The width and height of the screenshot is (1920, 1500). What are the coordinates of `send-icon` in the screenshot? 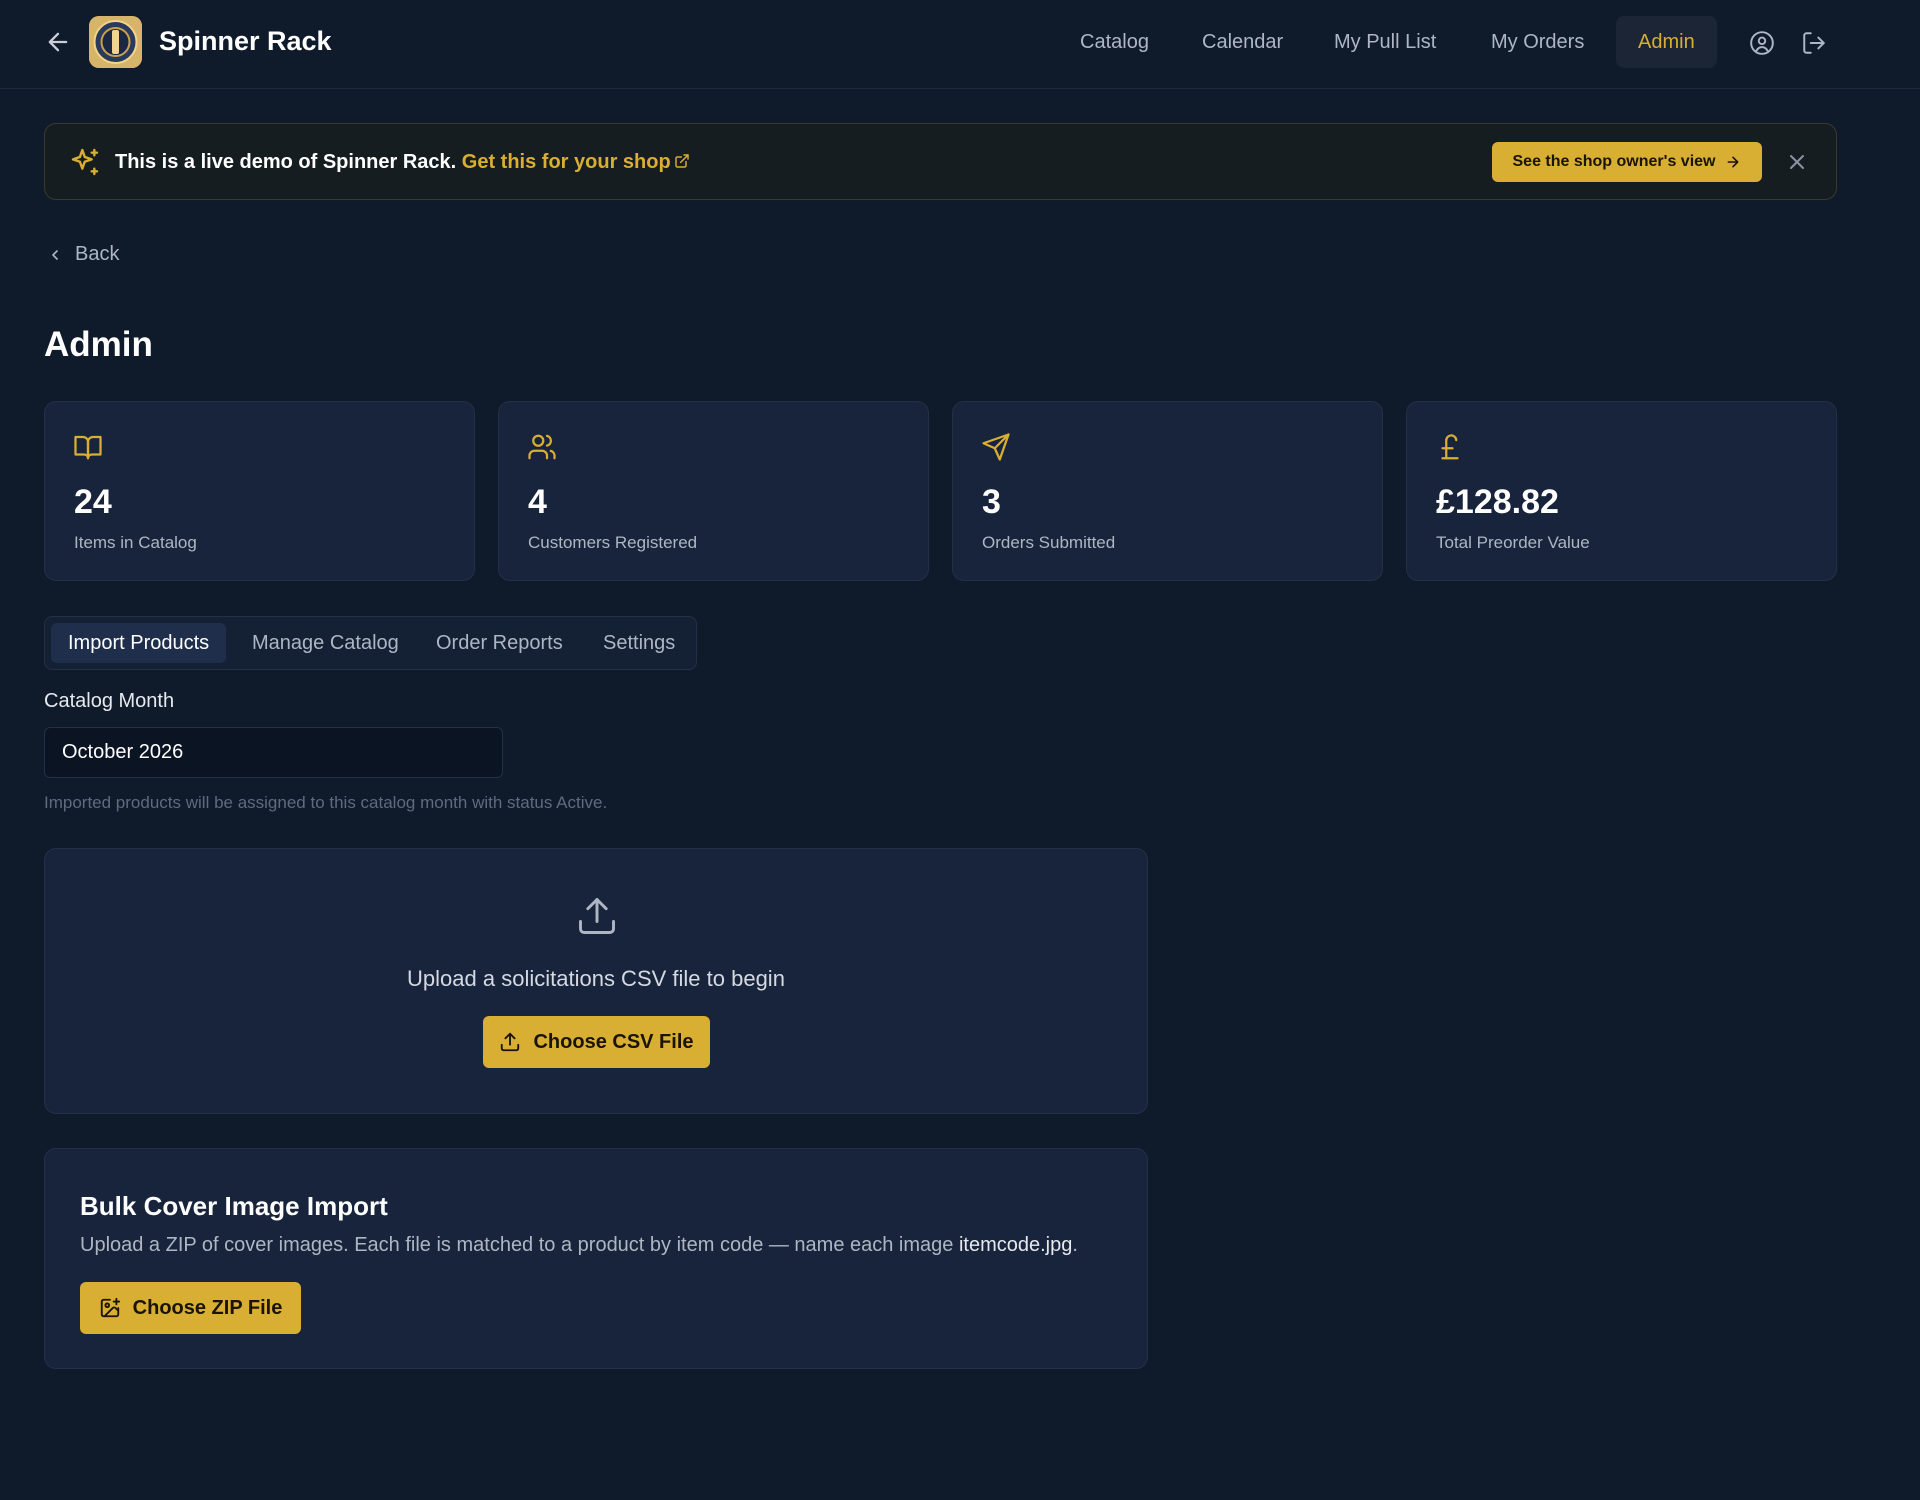 It's located at (996, 447).